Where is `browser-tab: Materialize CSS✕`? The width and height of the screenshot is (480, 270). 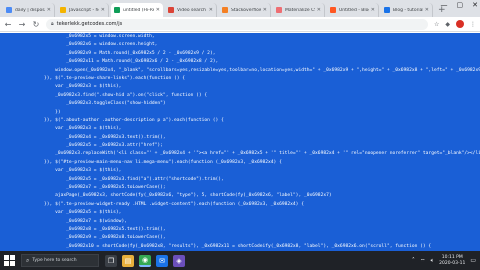 browser-tab: Materialize CSS✕ is located at coordinates (299, 10).